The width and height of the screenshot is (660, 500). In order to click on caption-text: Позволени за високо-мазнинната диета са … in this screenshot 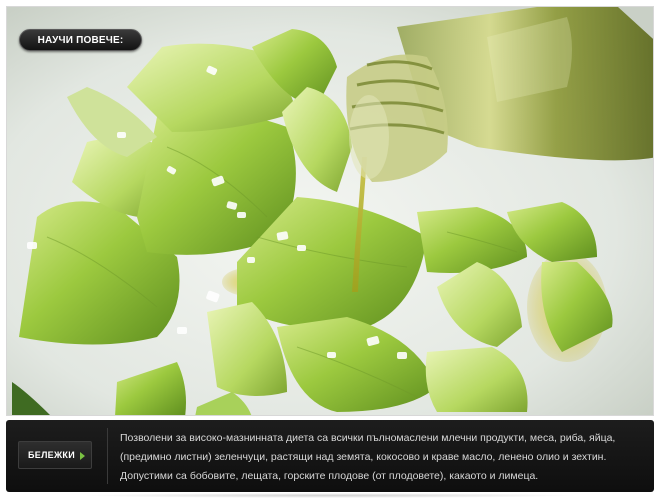, I will do `click(368, 457)`.